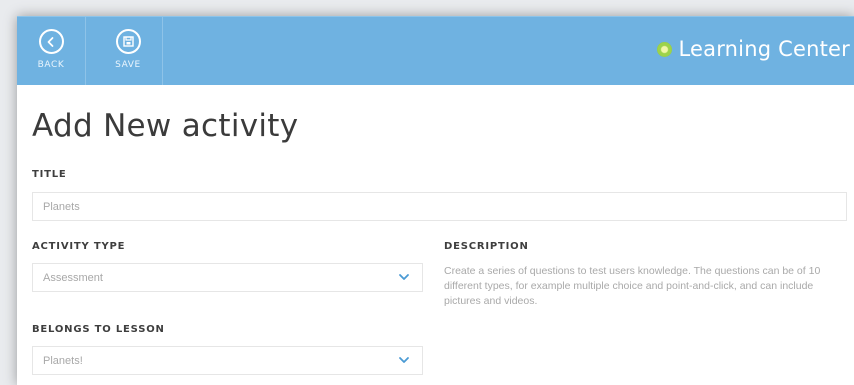 The image size is (854, 385). Describe the element at coordinates (486, 246) in the screenshot. I see `description-label: DESCRIPTION` at that location.